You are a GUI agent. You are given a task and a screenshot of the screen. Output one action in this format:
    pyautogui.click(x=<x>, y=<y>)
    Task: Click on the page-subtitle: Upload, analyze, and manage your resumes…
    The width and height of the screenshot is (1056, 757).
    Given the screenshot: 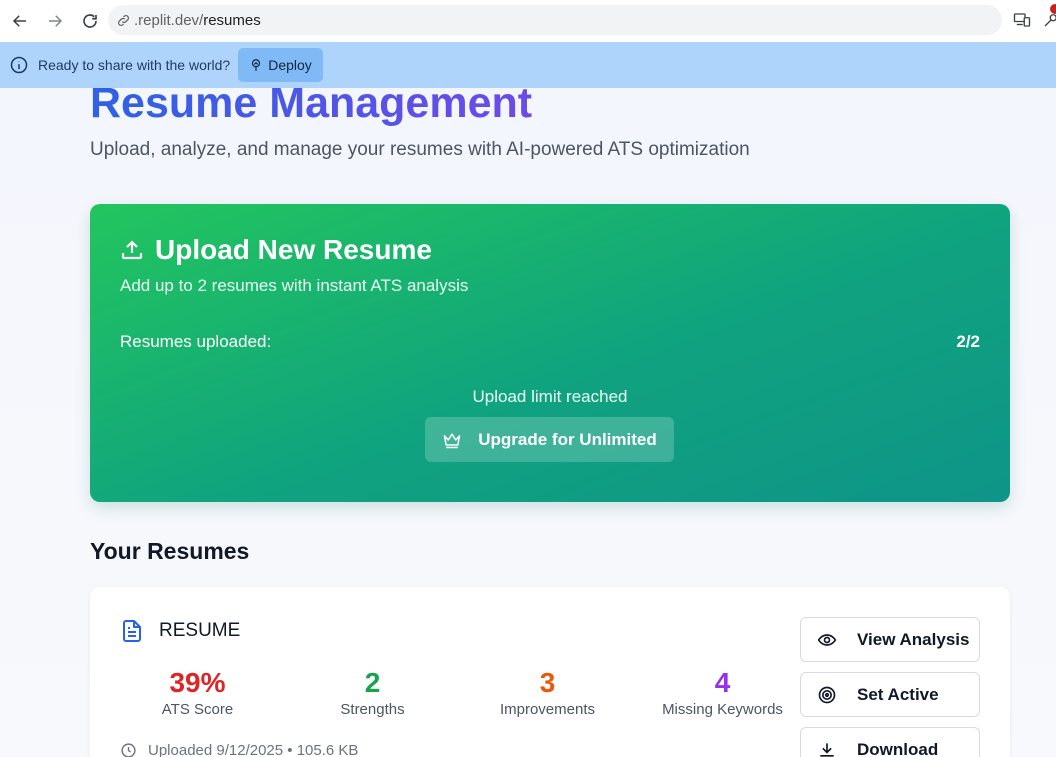 What is the action you would take?
    pyautogui.click(x=420, y=149)
    